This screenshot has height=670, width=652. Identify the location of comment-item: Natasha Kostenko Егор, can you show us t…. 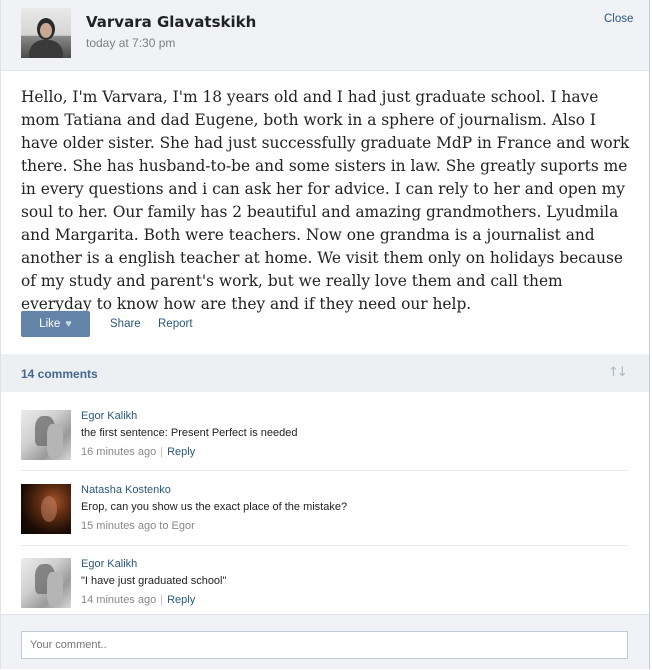
(324, 517).